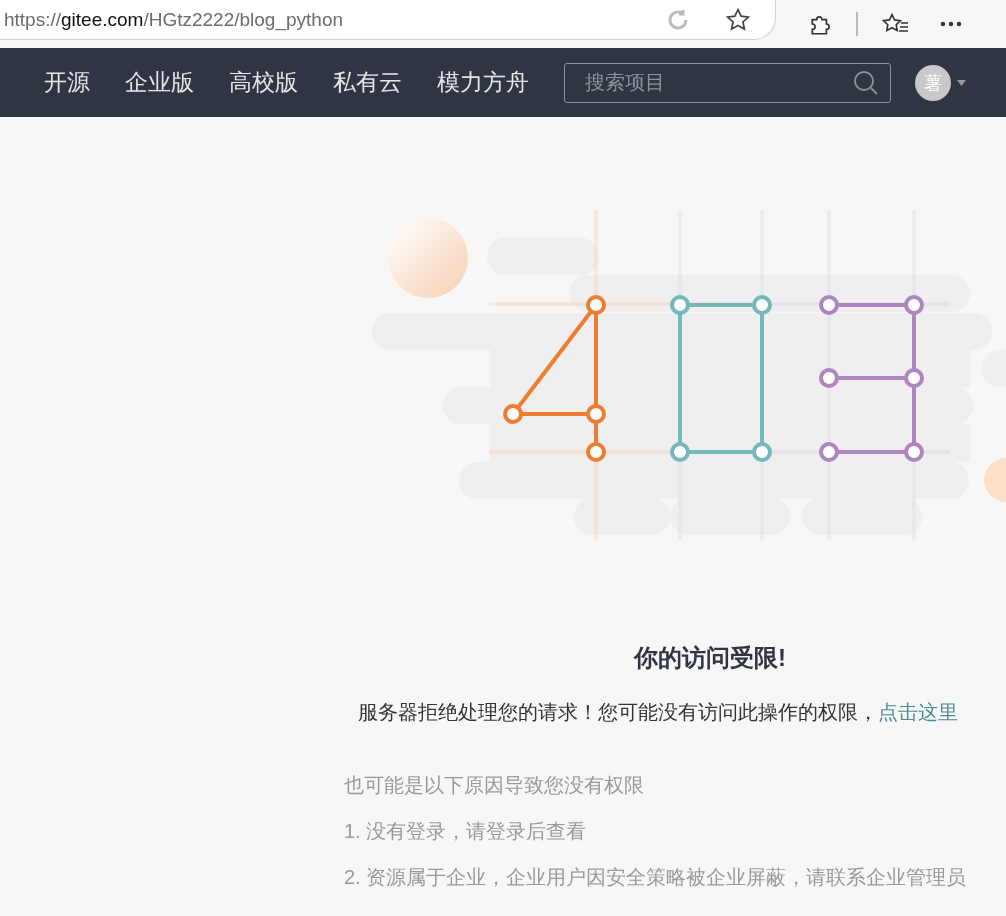 The image size is (1006, 916). Describe the element at coordinates (388, 20) in the screenshot. I see `address-bar: https://gitee.com/HGtz2222/blog_python` at that location.